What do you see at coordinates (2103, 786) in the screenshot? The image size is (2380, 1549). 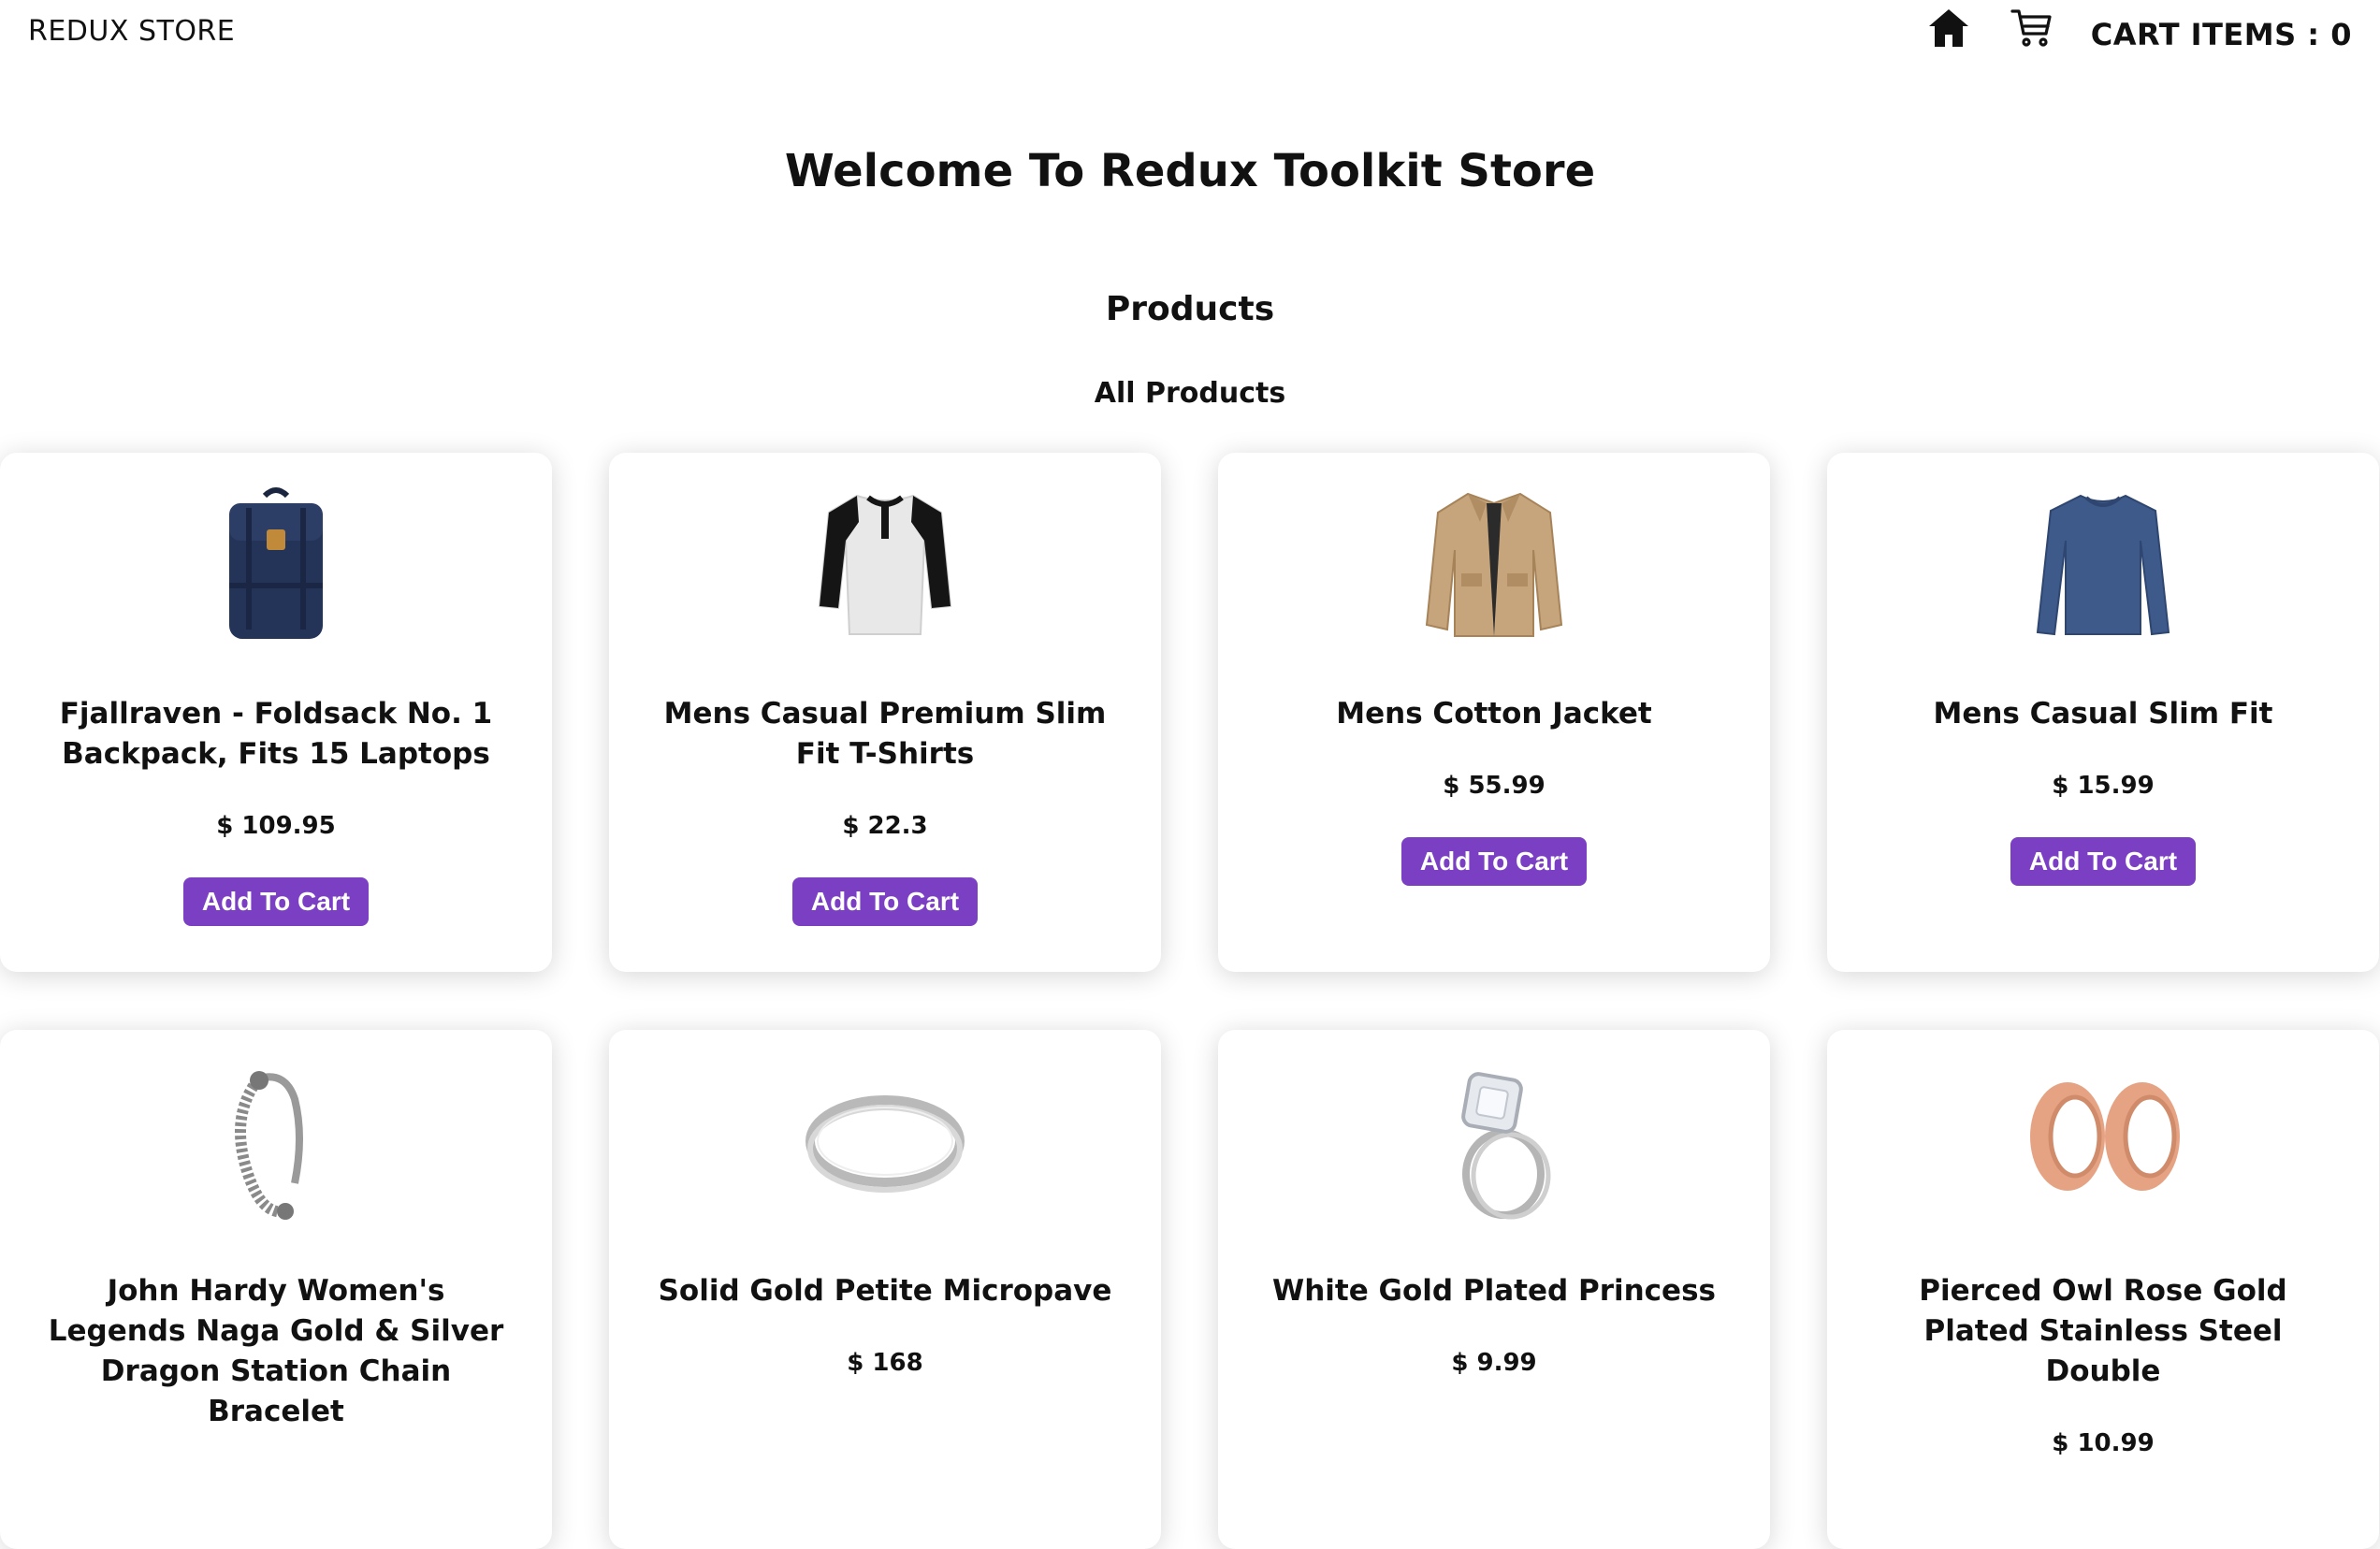 I see `product-price: $ 15.99` at bounding box center [2103, 786].